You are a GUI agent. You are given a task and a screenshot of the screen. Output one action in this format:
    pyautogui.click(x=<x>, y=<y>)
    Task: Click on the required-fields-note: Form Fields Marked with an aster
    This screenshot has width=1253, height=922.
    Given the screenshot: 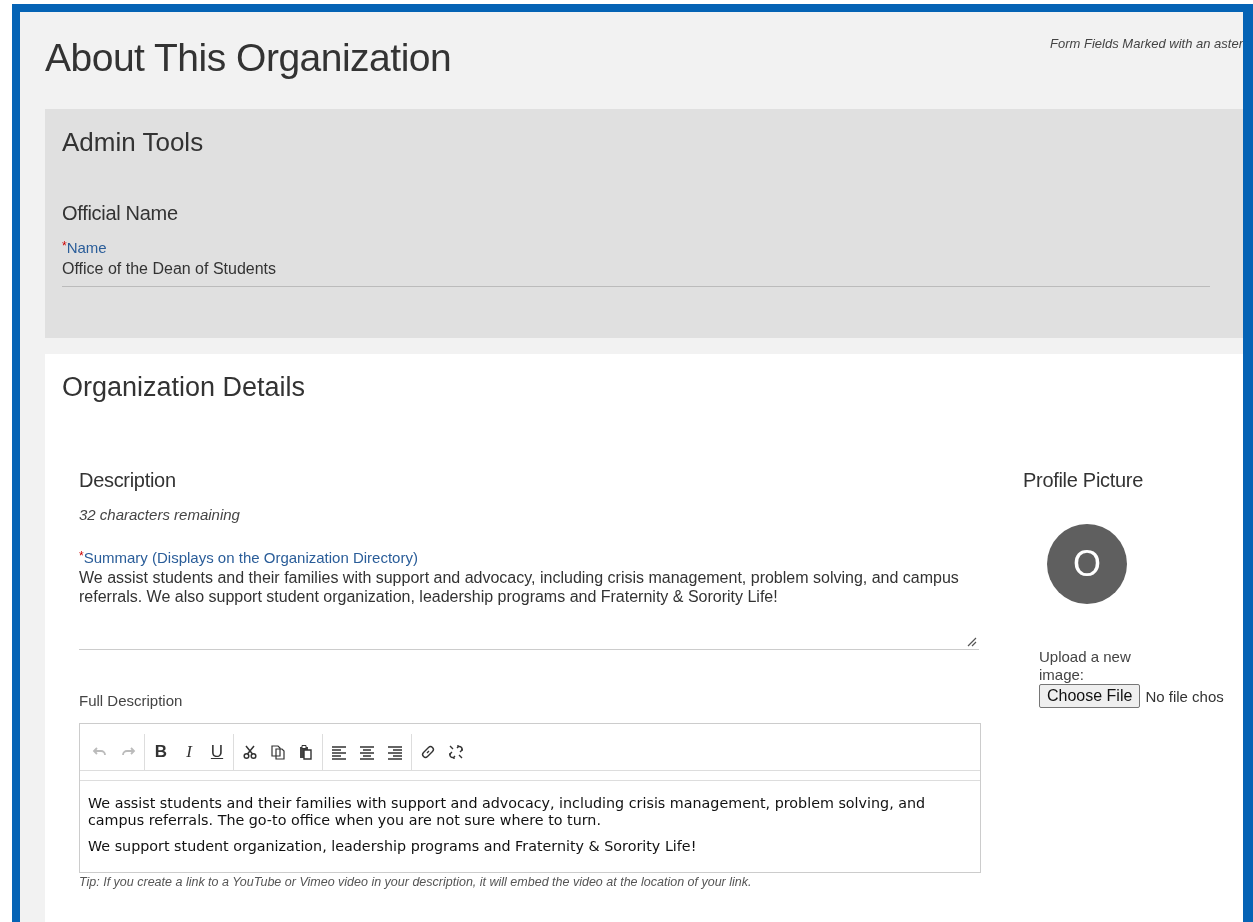 What is the action you would take?
    pyautogui.click(x=1146, y=43)
    